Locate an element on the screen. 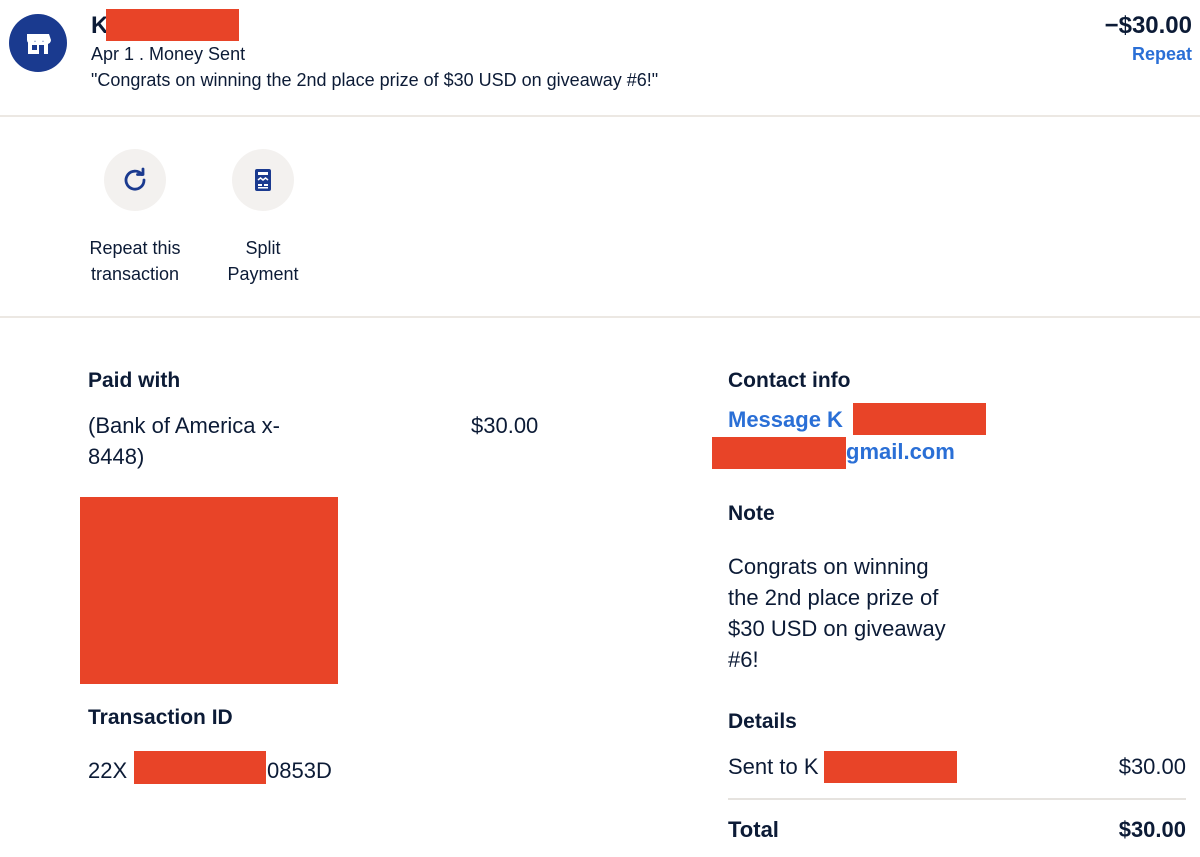 The image size is (1200, 857). payment-source-line: (Bank of America x- is located at coordinates (184, 425).